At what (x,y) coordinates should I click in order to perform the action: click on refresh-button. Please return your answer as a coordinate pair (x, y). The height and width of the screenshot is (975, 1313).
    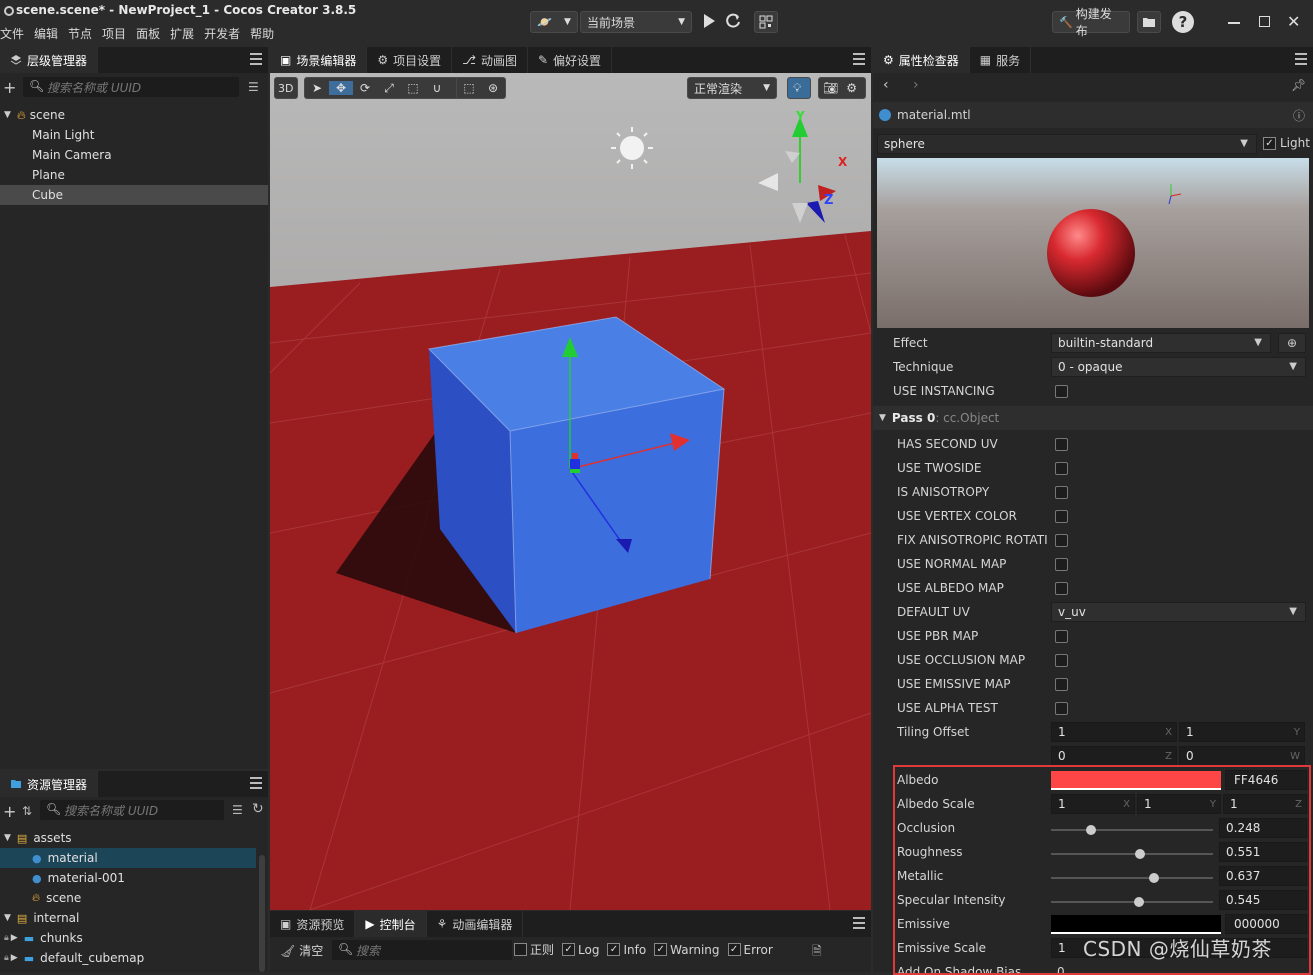
    Looking at the image, I should click on (734, 21).